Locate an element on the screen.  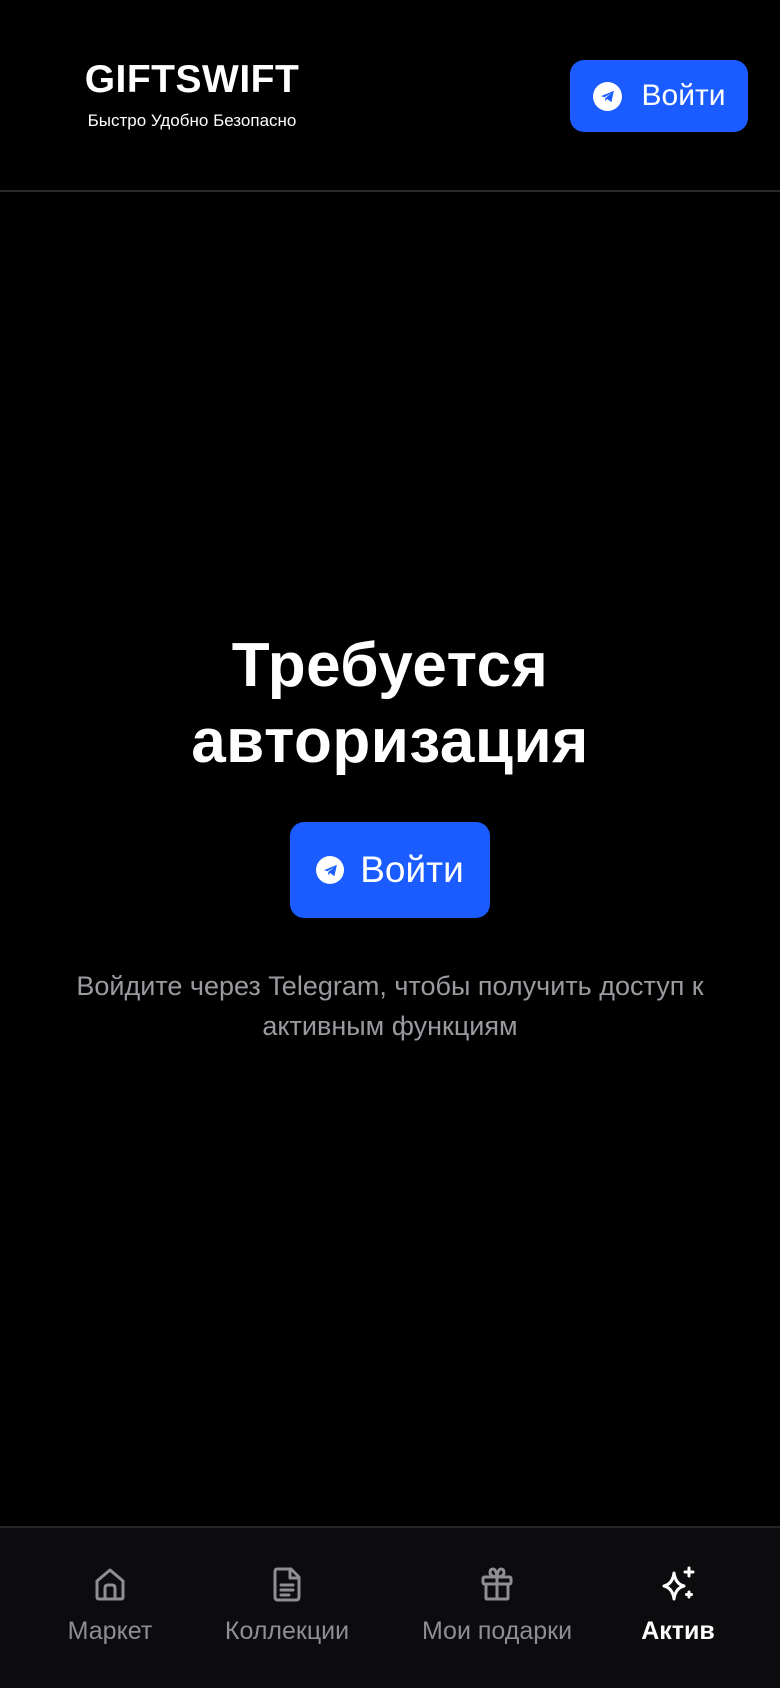
home-icon is located at coordinates (110, 1584).